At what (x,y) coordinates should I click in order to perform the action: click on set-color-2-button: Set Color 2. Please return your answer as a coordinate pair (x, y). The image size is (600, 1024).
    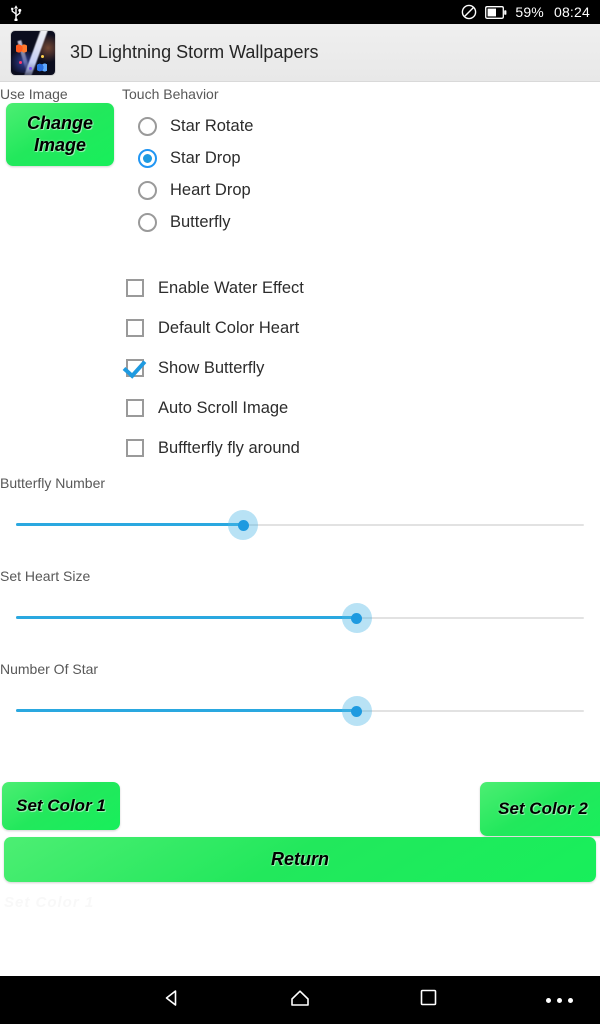
    Looking at the image, I should click on (540, 809).